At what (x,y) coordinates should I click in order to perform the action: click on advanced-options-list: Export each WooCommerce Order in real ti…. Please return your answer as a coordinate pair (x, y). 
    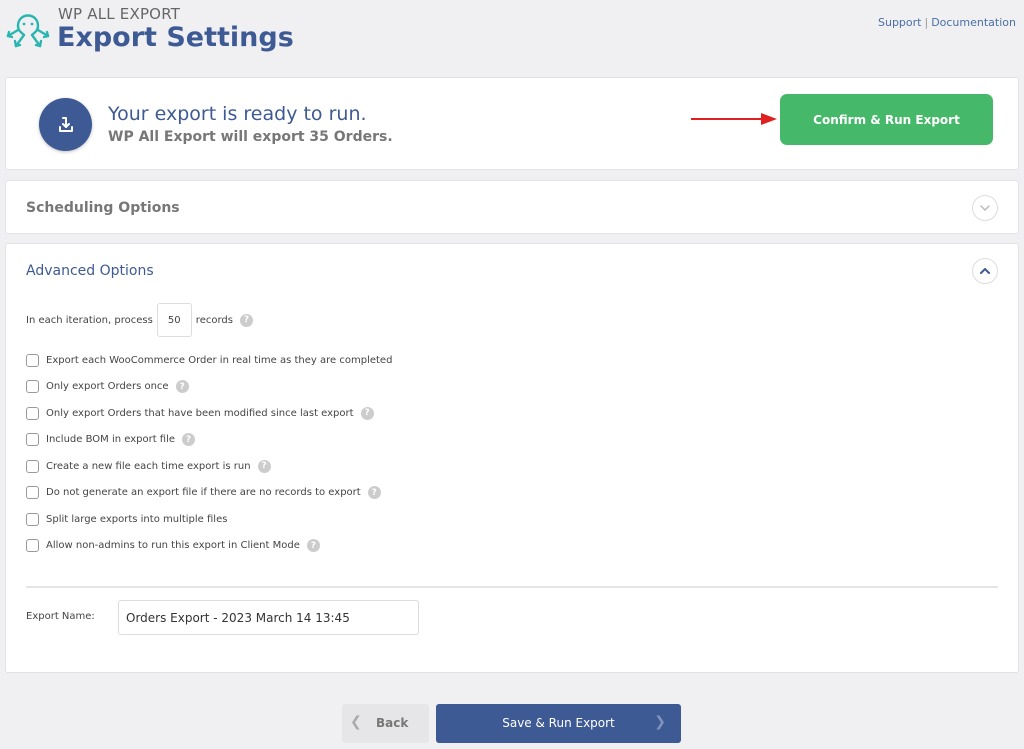
    Looking at the image, I should click on (209, 453).